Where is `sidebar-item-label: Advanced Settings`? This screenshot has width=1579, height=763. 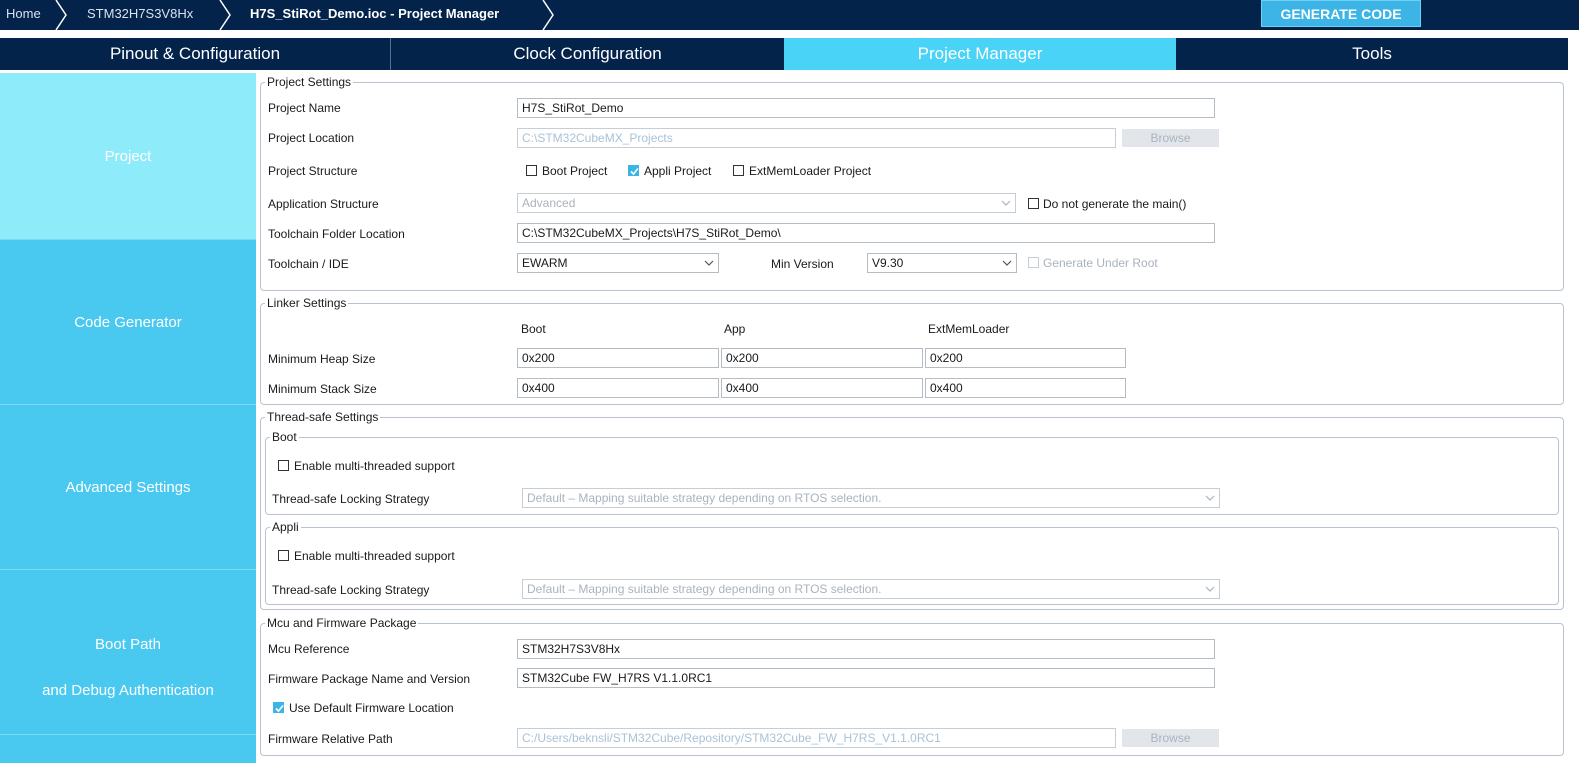 sidebar-item-label: Advanced Settings is located at coordinates (128, 487).